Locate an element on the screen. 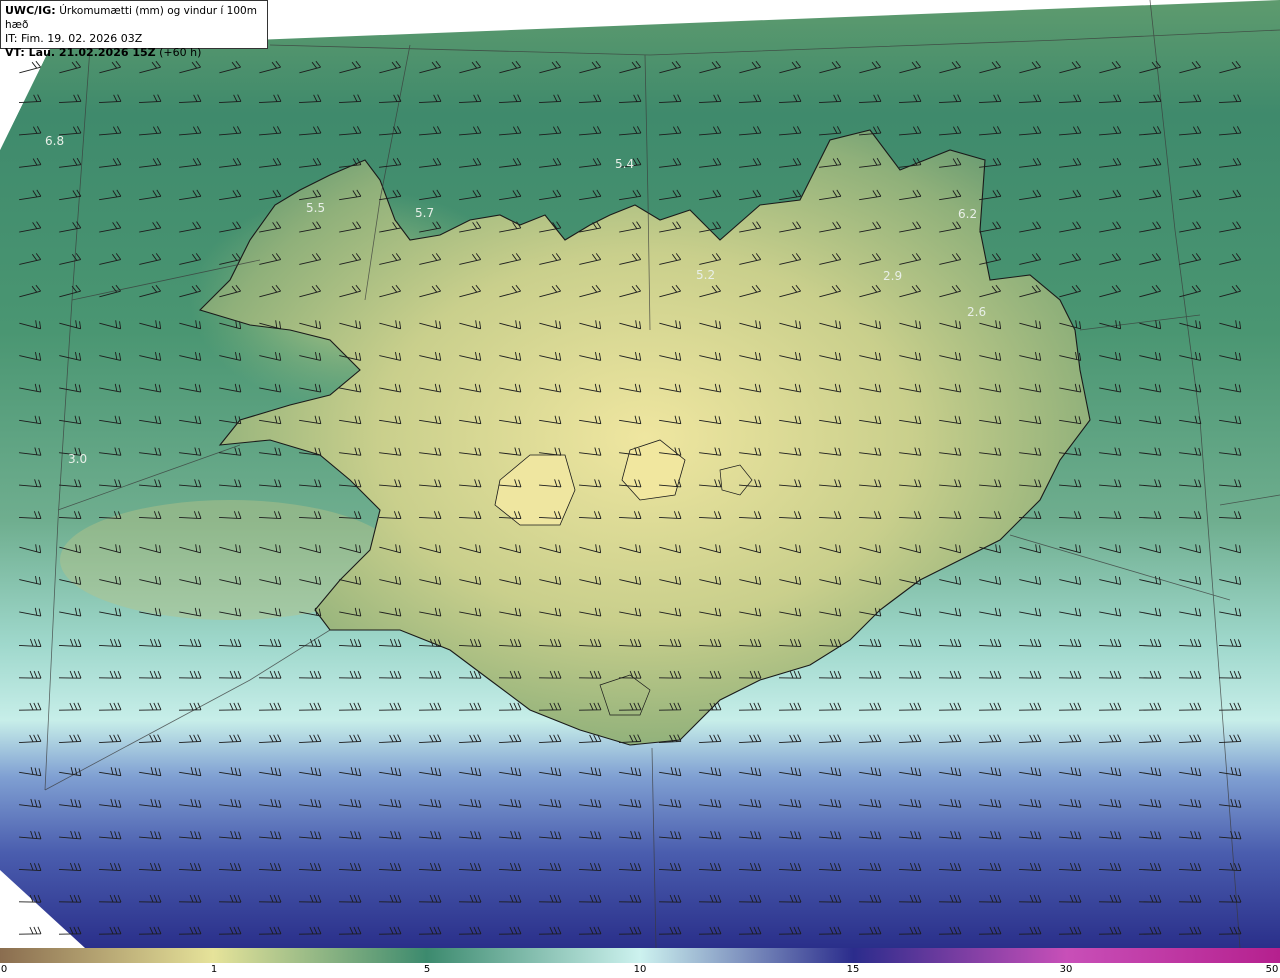 This screenshot has height=978, width=1280. model-code: UWC/IG: is located at coordinates (30, 10).